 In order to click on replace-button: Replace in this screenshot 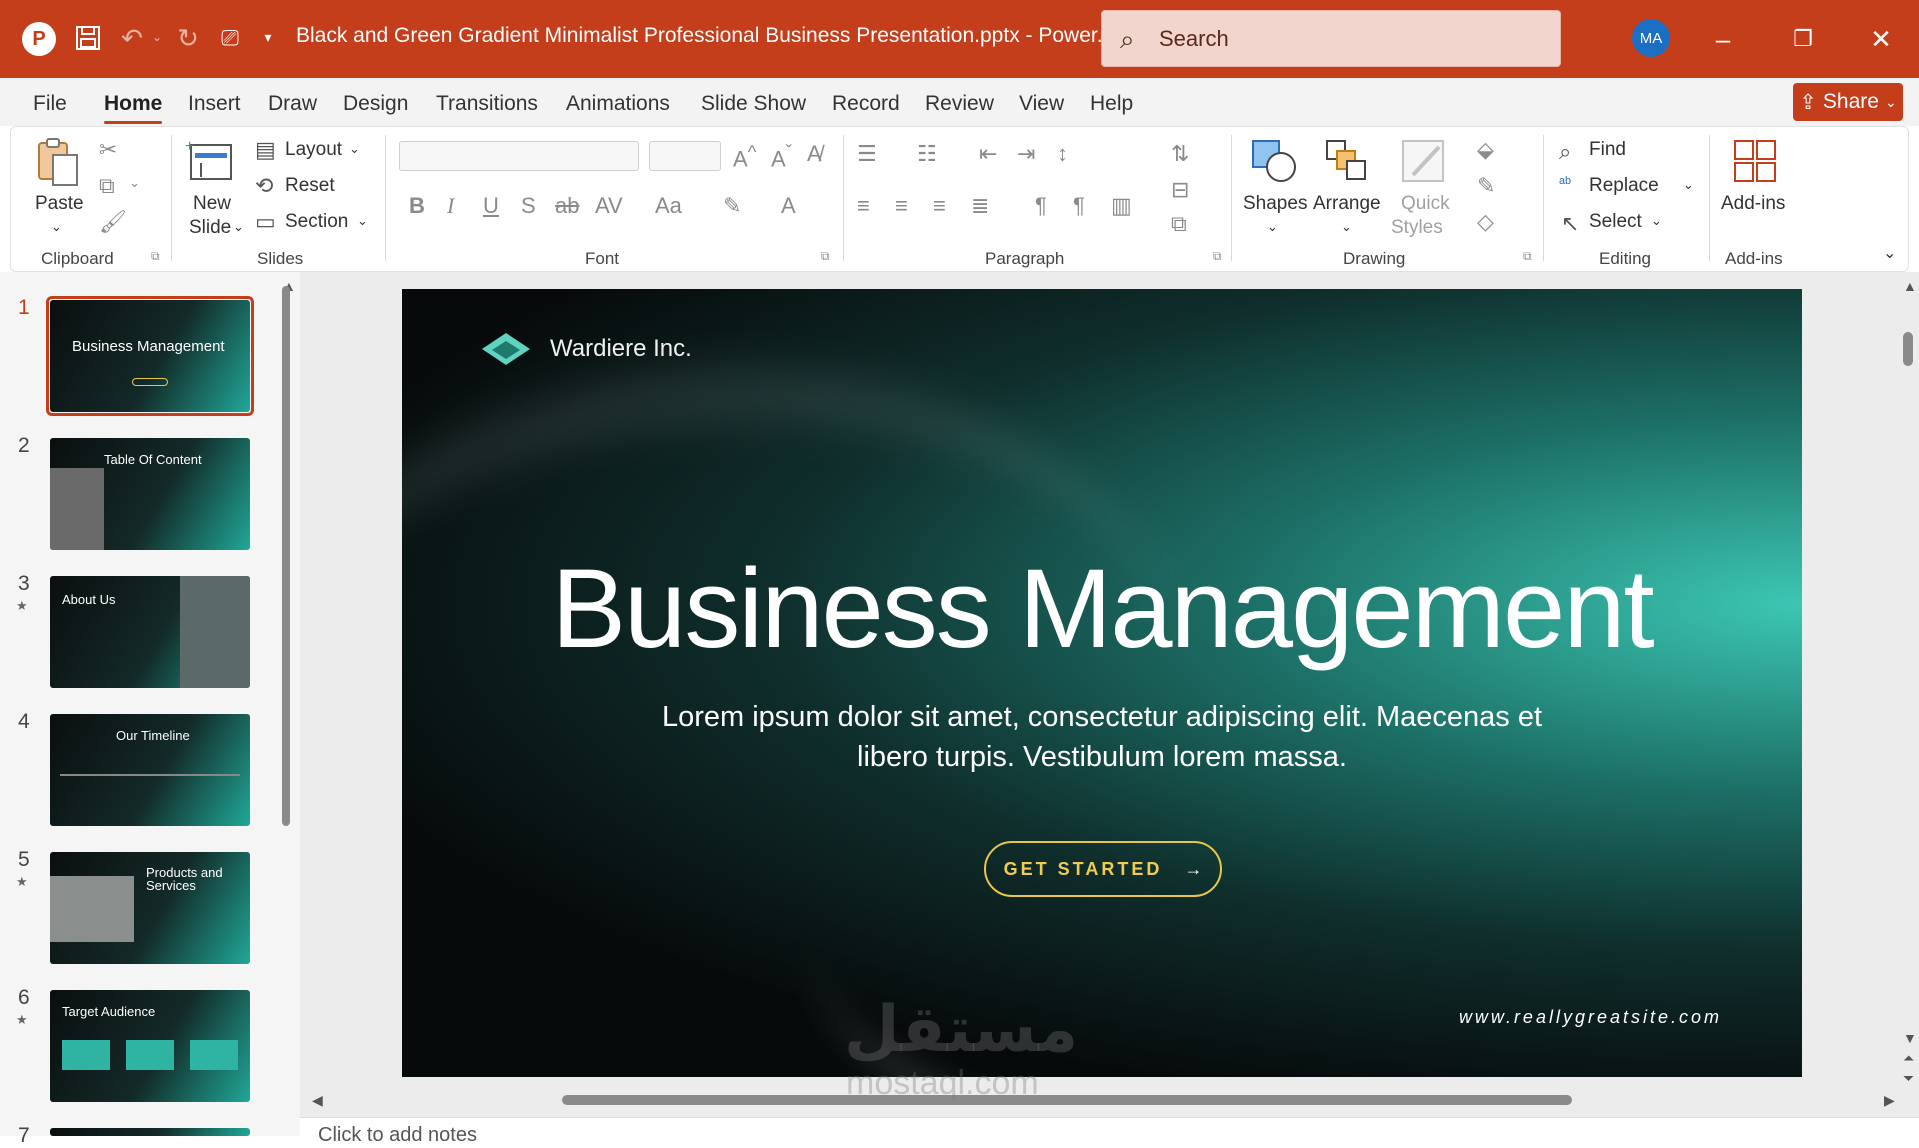, I will do `click(1624, 186)`.